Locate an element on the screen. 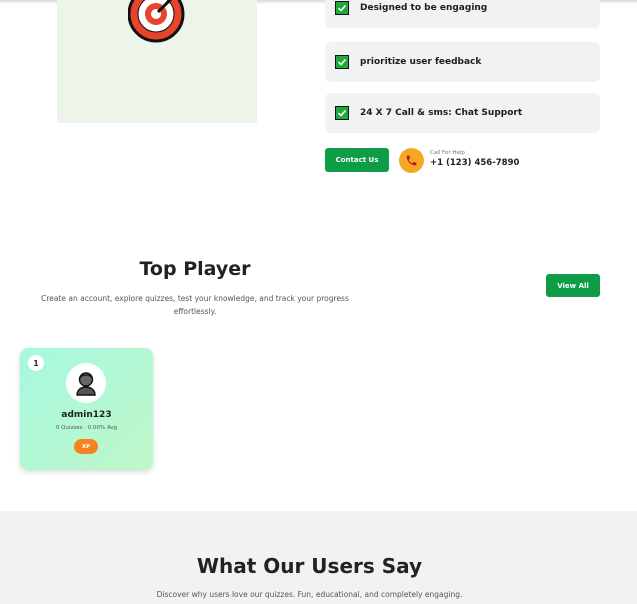 The width and height of the screenshot is (637, 604). rank-badge: 1 is located at coordinates (36, 363).